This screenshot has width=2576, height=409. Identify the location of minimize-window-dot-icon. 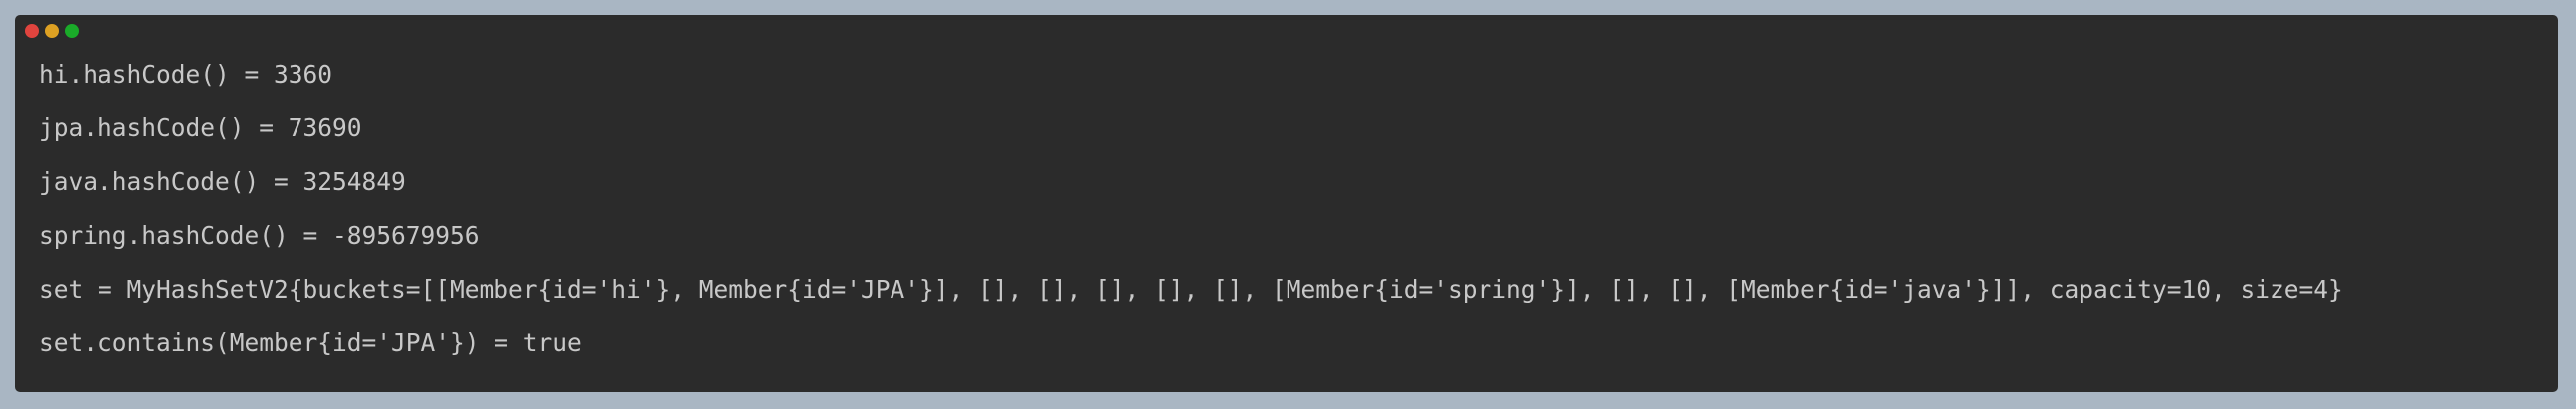
(52, 31).